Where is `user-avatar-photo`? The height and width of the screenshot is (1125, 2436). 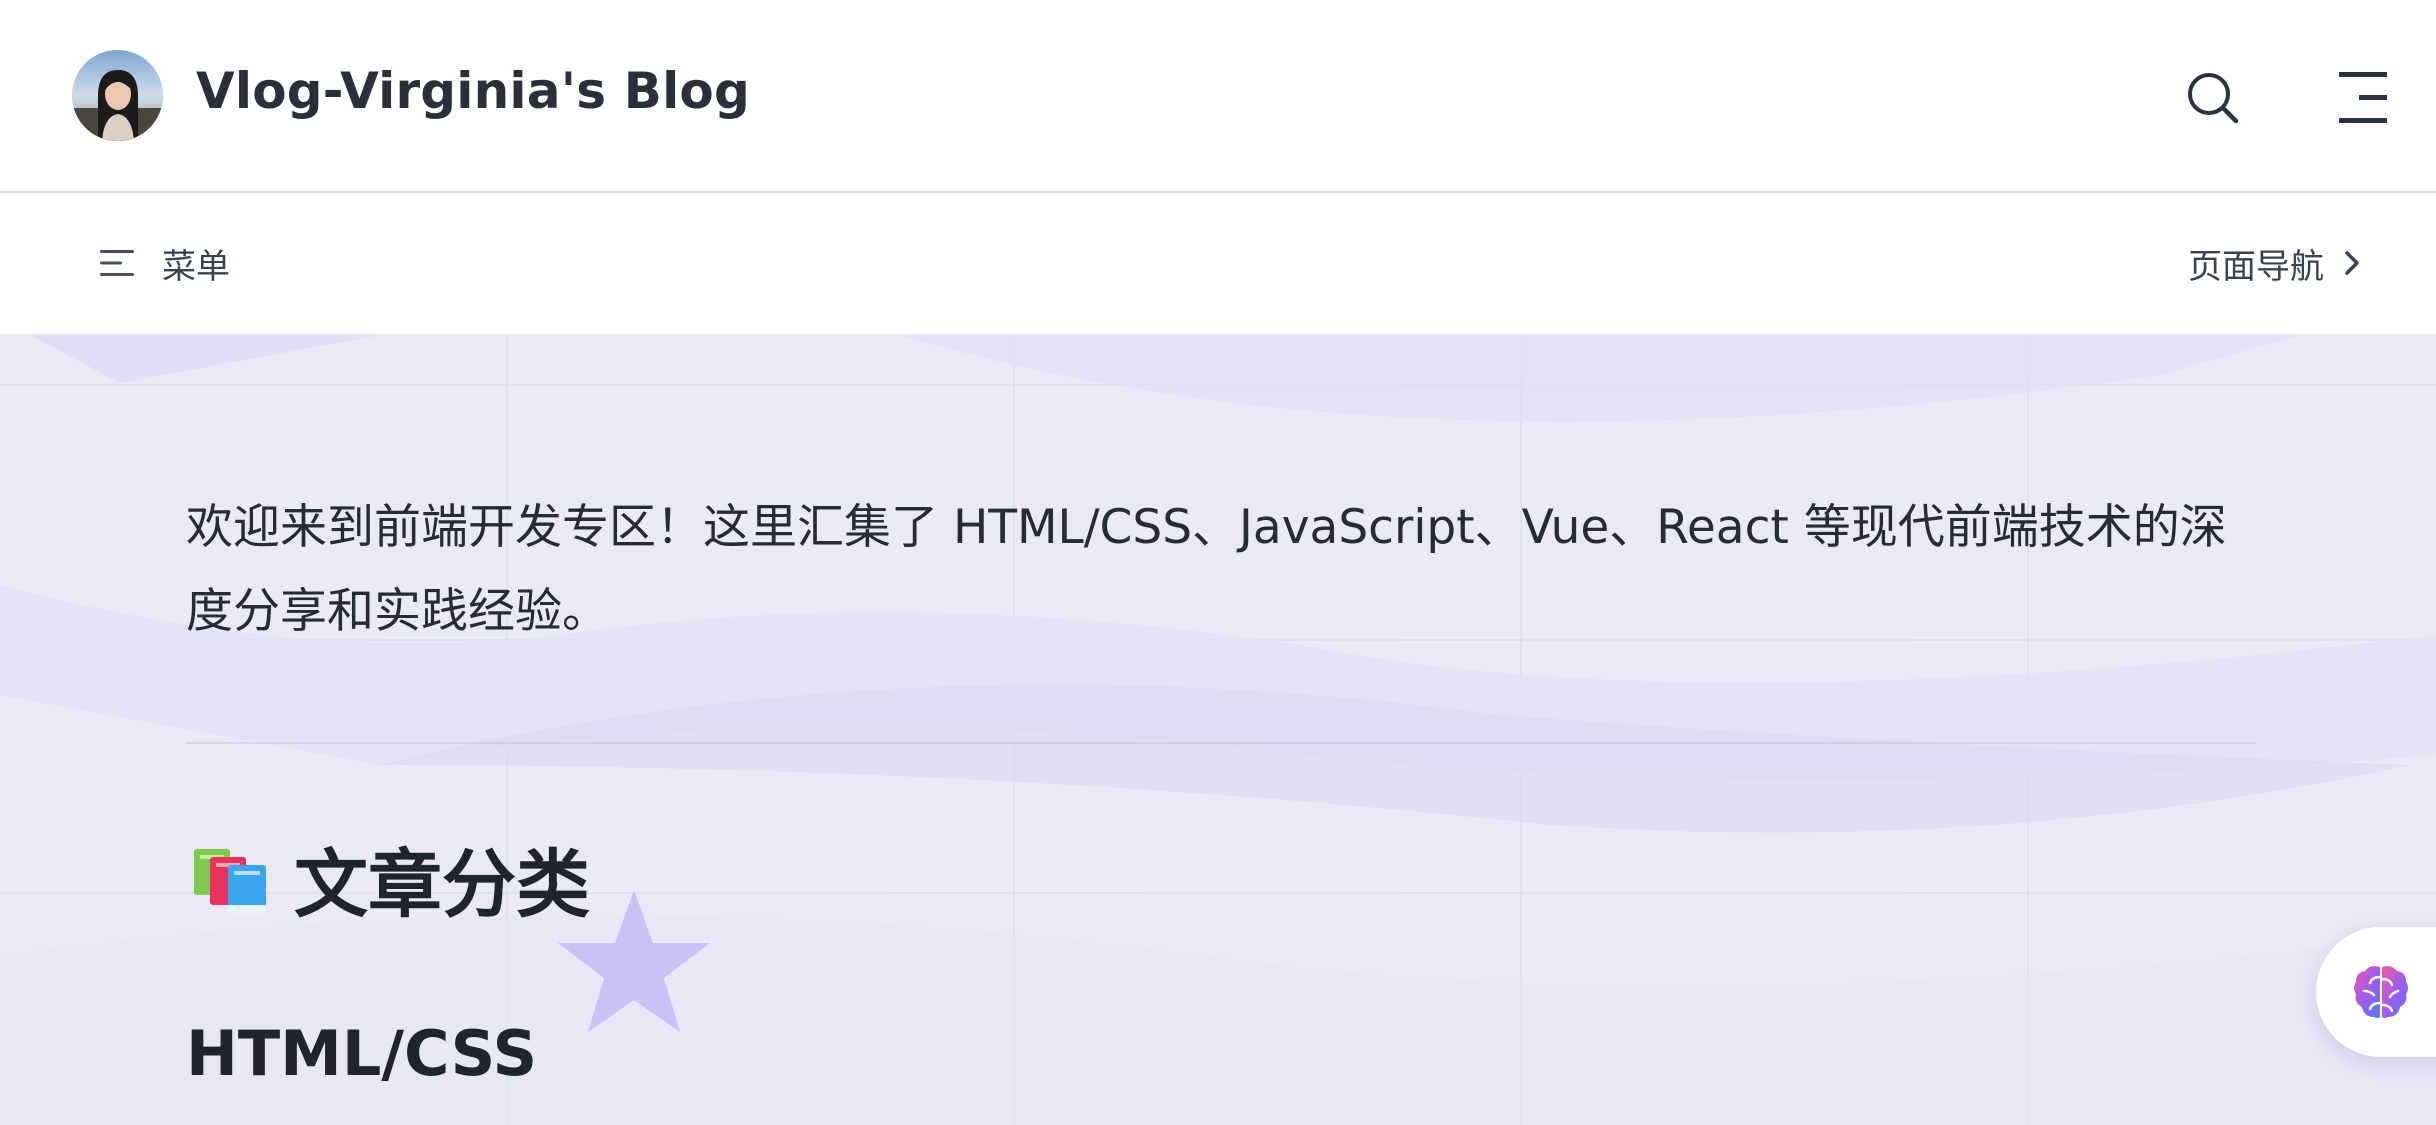
user-avatar-photo is located at coordinates (117, 95).